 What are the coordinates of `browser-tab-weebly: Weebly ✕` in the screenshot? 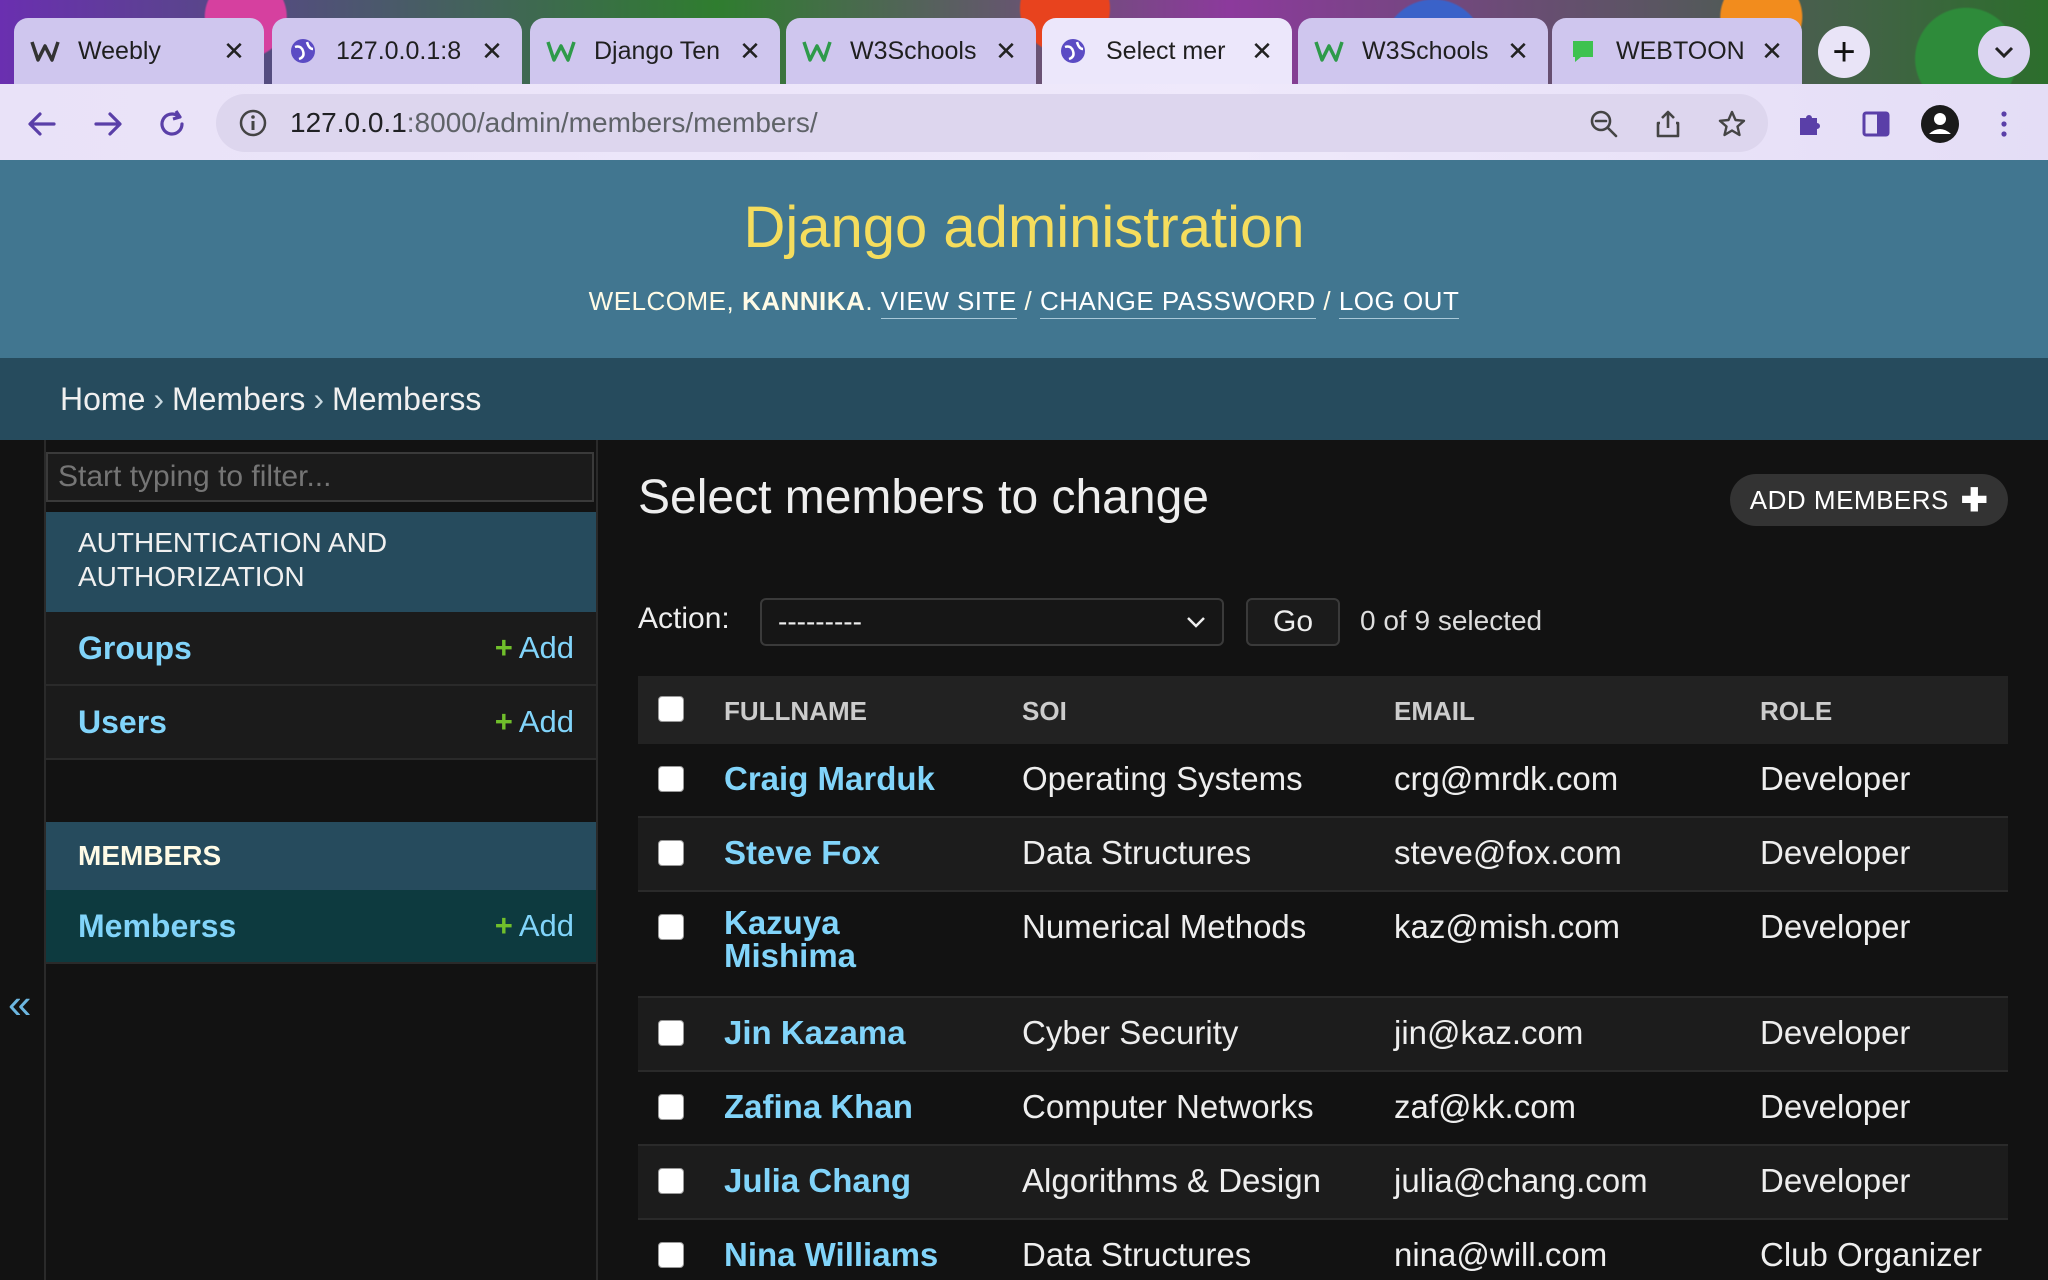 It's located at (139, 51).